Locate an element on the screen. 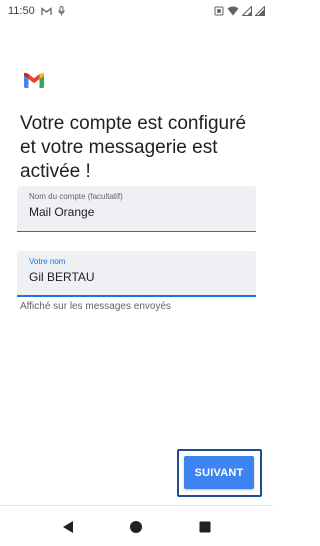 The image size is (320, 546). vibrate-icon is located at coordinates (219, 11).